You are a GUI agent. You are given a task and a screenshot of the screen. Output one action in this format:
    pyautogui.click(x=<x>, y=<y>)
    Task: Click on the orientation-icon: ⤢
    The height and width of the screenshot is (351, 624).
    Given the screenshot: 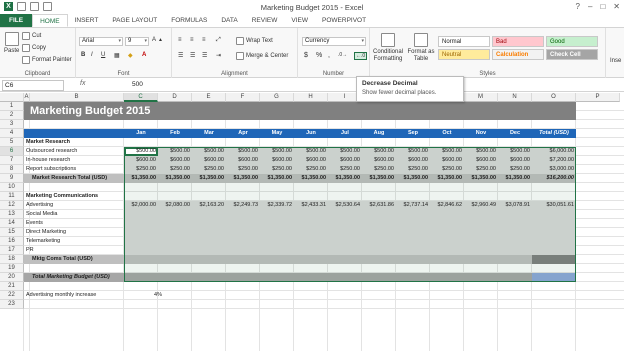 What is the action you would take?
    pyautogui.click(x=218, y=40)
    